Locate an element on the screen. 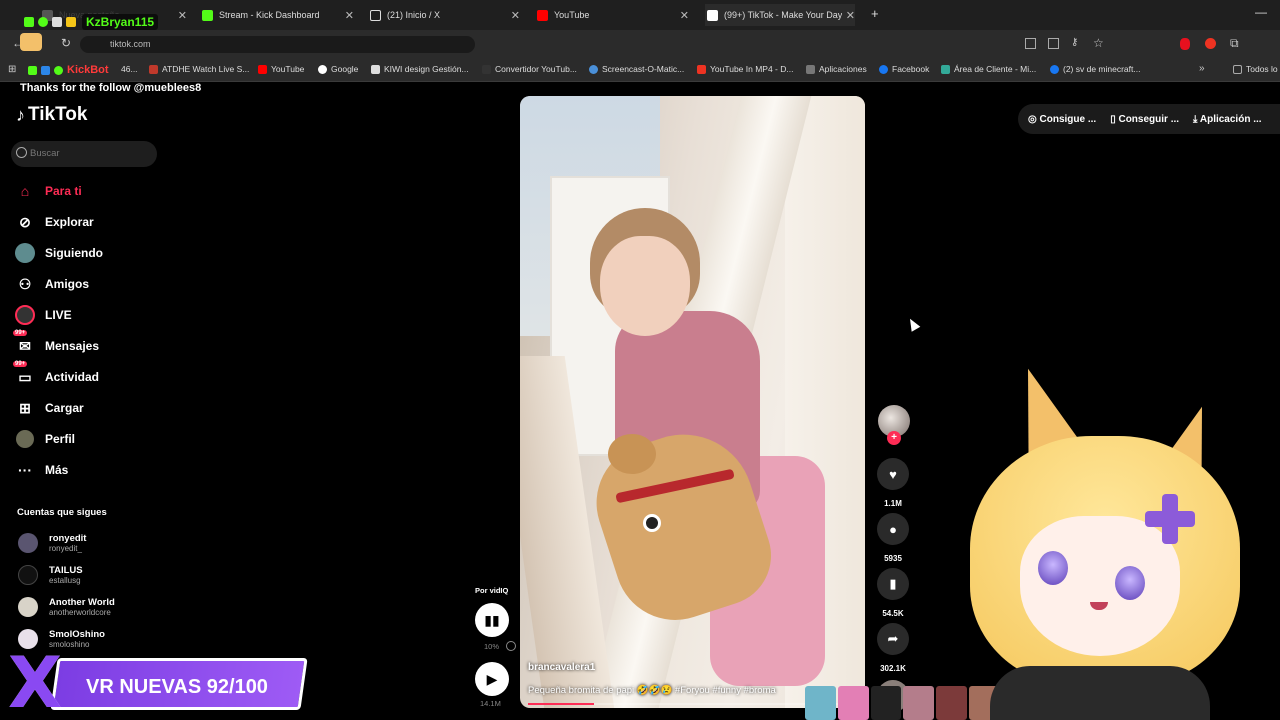 This screenshot has width=1280, height=720. comment-action: ● 5935 is located at coordinates (893, 538).